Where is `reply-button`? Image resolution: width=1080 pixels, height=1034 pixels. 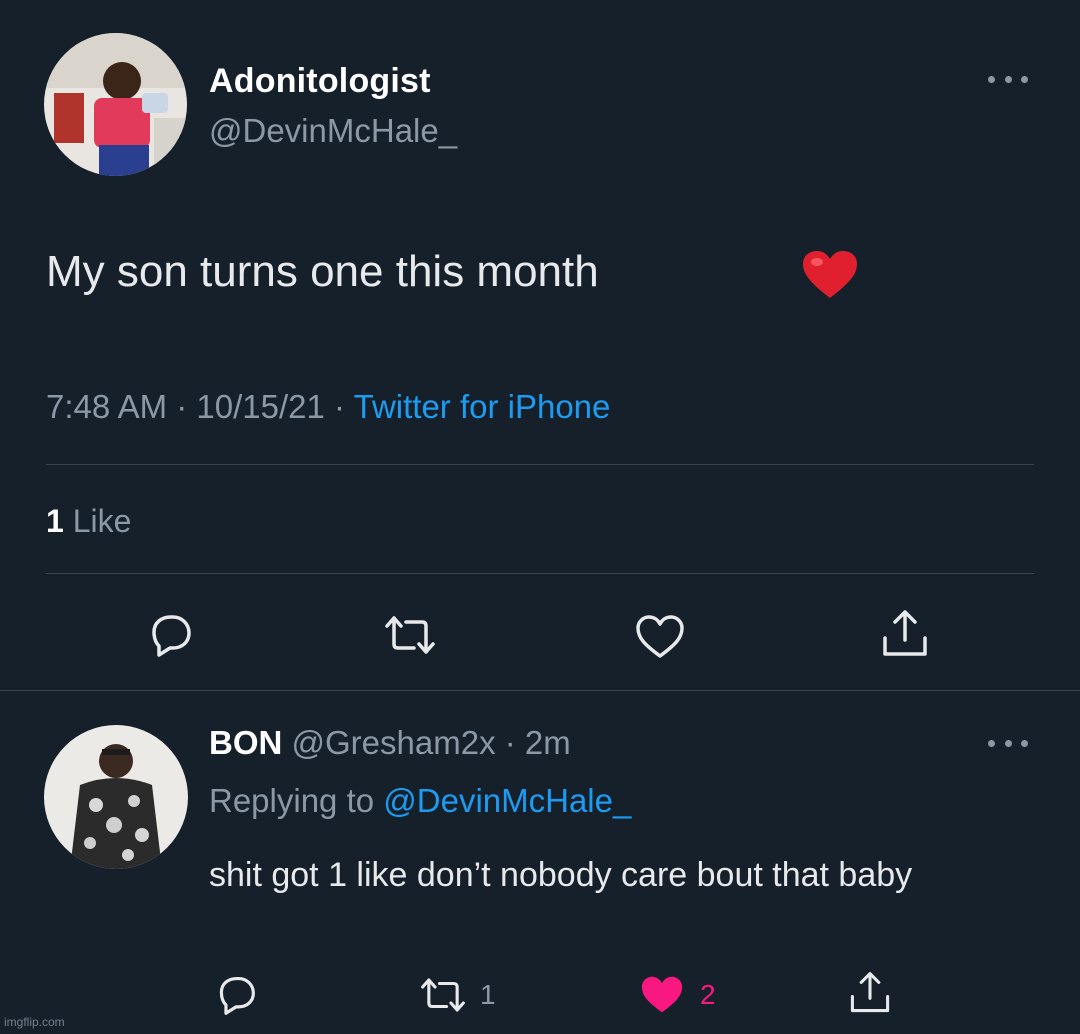 reply-button is located at coordinates (170, 635).